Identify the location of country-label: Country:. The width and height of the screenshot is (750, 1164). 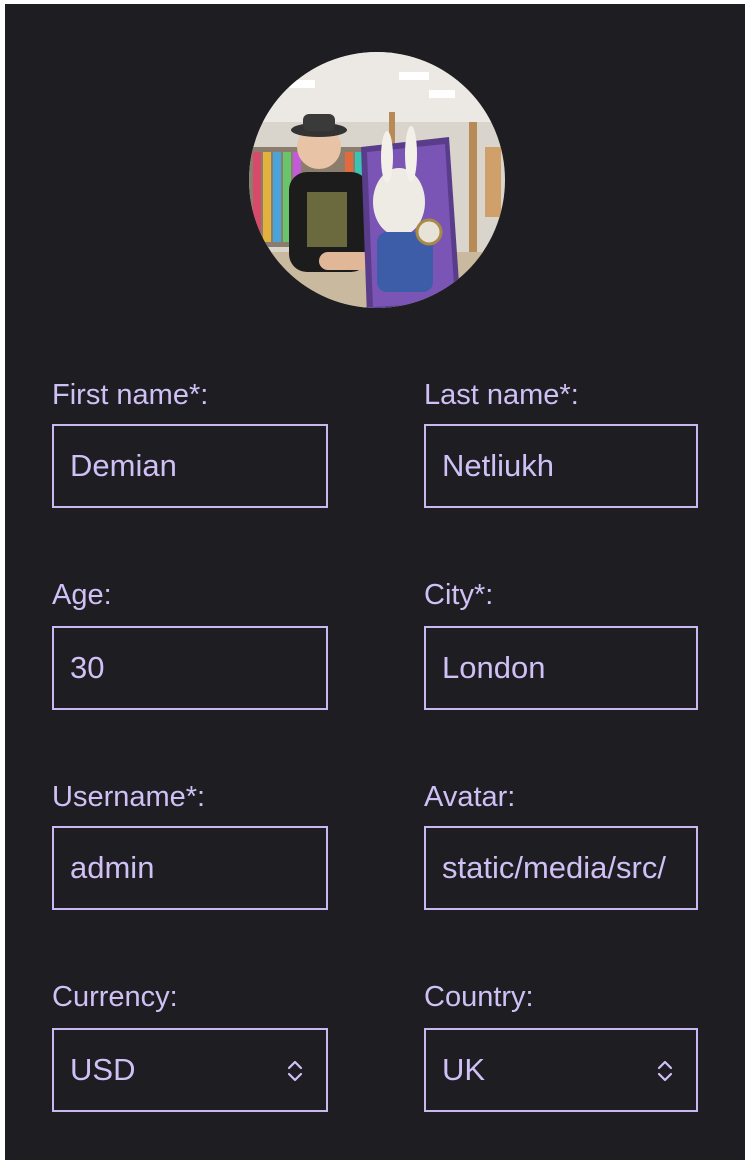
(479, 997).